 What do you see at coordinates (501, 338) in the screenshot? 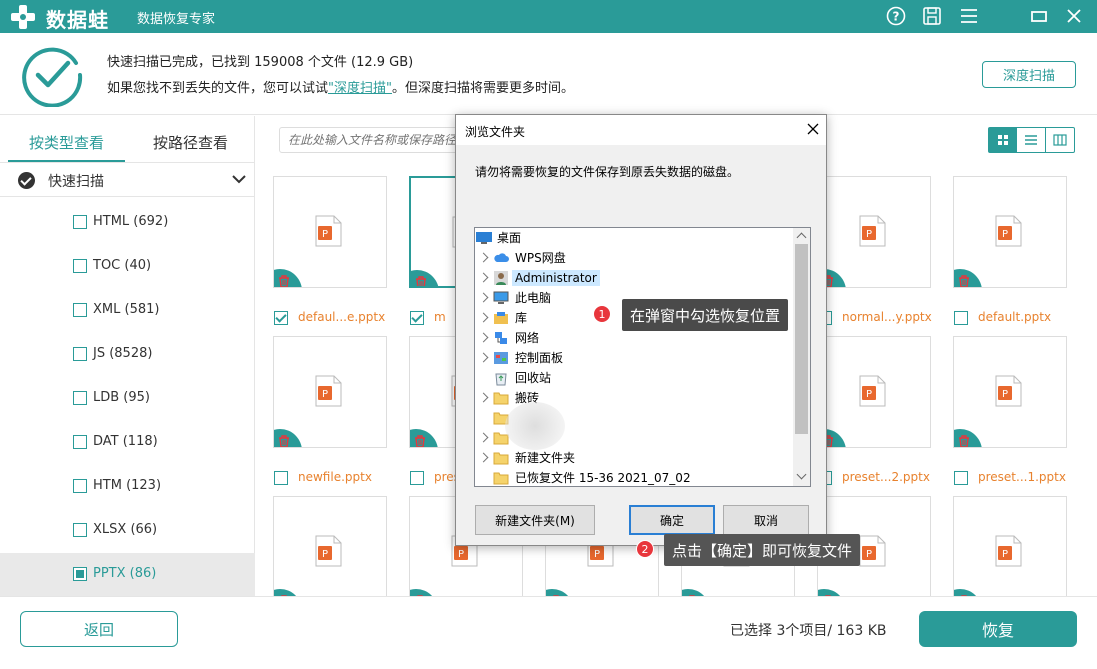
I see `network-icon` at bounding box center [501, 338].